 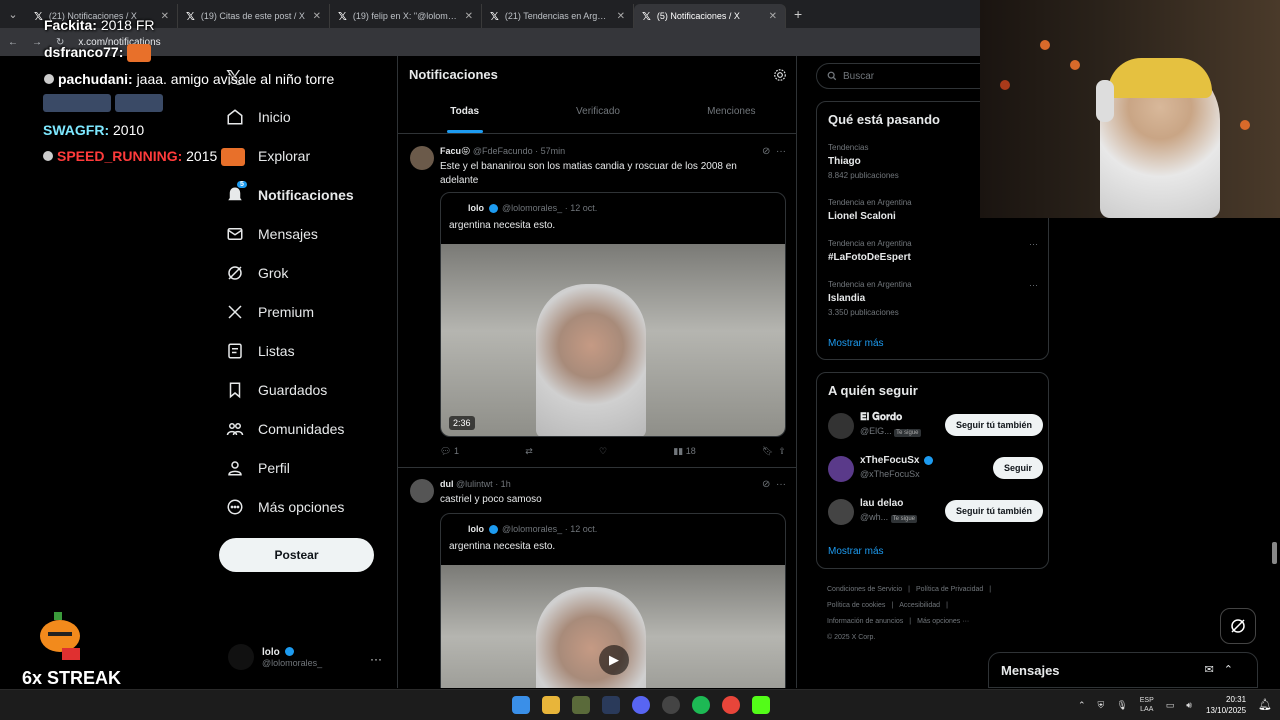 I want to click on microphone-icon: 🎙︎, so click(x=1121, y=705).